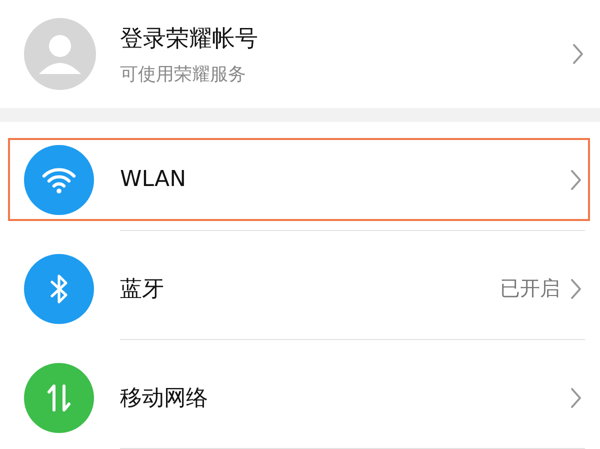  Describe the element at coordinates (310, 289) in the screenshot. I see `setting-label: 蓝牙` at that location.